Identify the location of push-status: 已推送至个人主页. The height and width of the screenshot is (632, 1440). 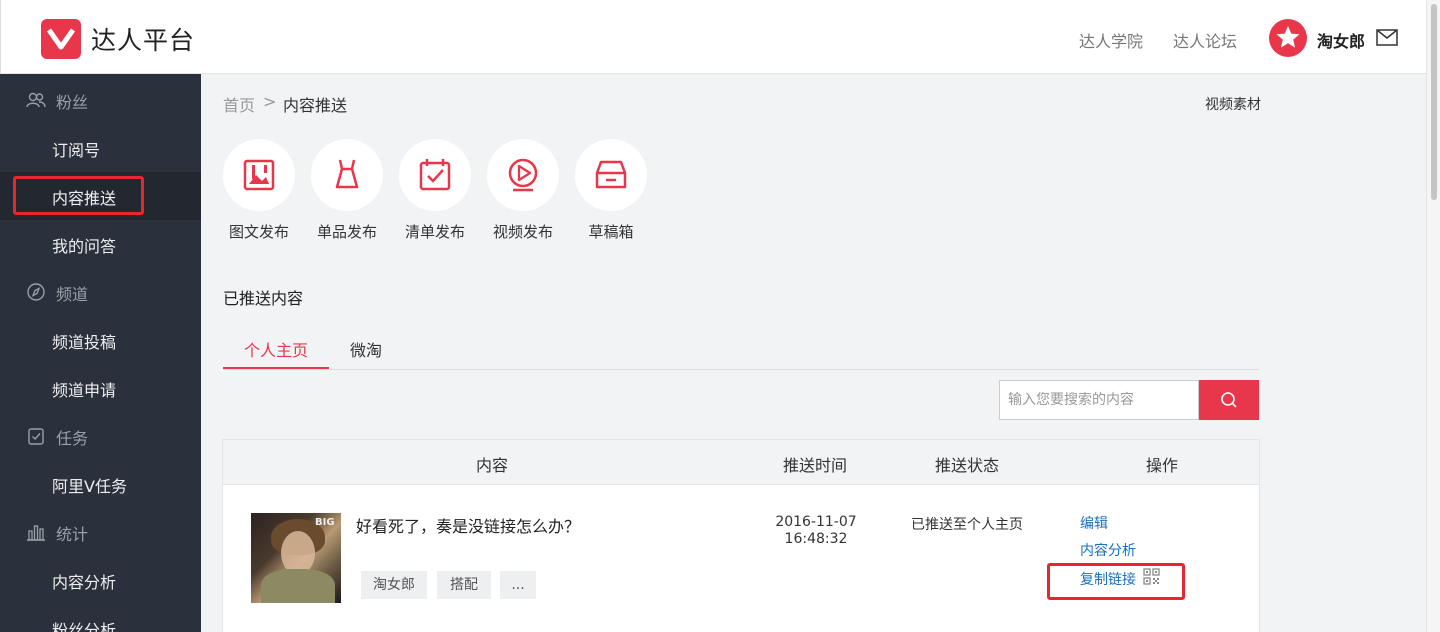
(967, 525).